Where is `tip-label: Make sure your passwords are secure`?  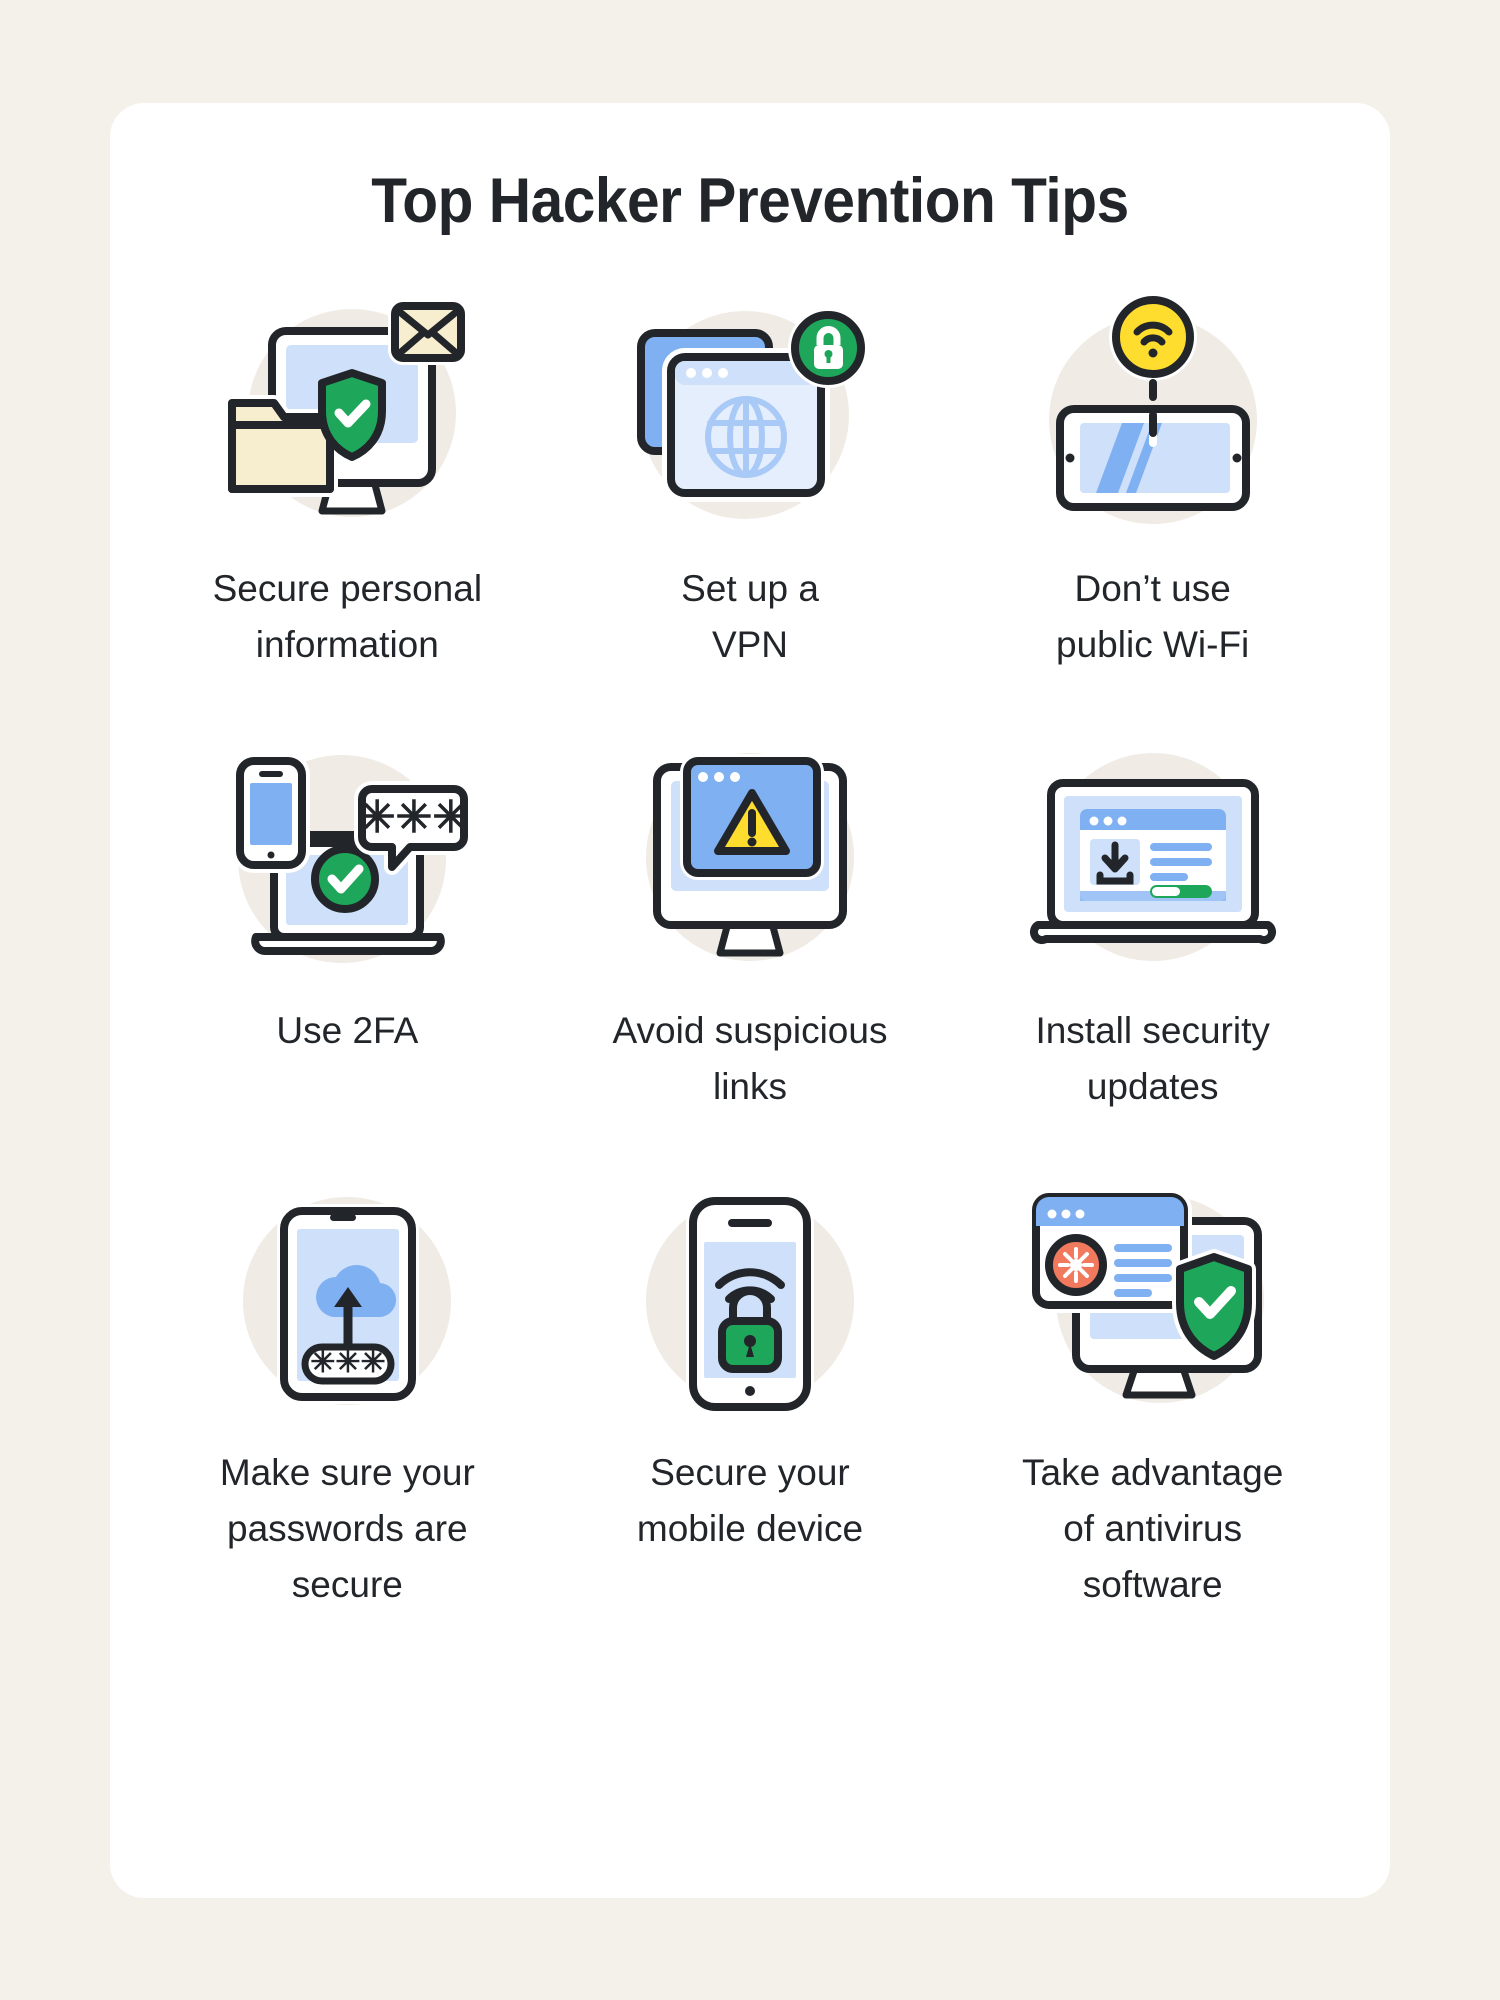 tip-label: Make sure your passwords are secure is located at coordinates (347, 1528).